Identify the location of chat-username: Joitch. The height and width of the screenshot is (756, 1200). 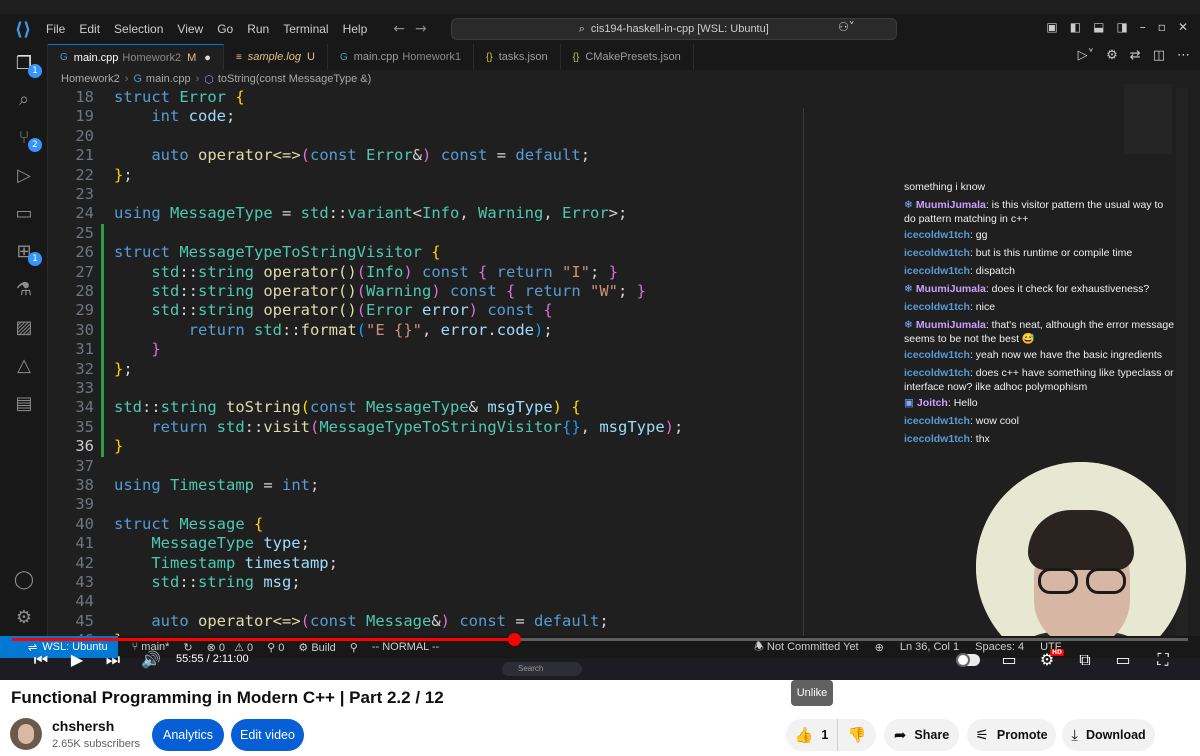
(932, 403).